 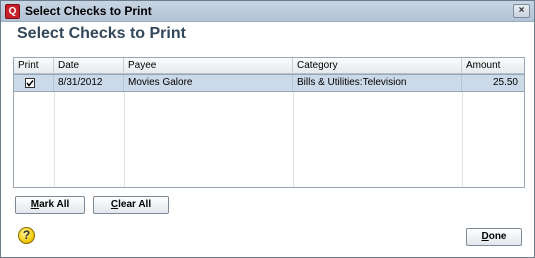 I want to click on clear-all-label: lear All, so click(x=135, y=204).